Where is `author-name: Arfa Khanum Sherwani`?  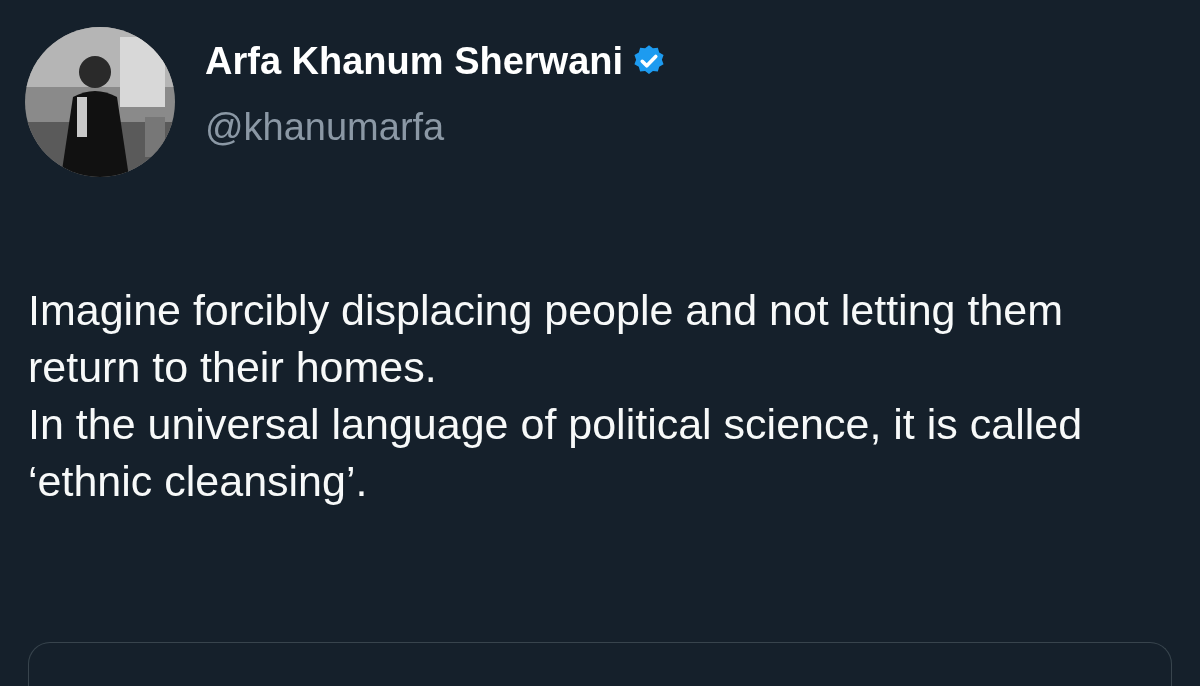
author-name: Arfa Khanum Sherwani is located at coordinates (414, 61).